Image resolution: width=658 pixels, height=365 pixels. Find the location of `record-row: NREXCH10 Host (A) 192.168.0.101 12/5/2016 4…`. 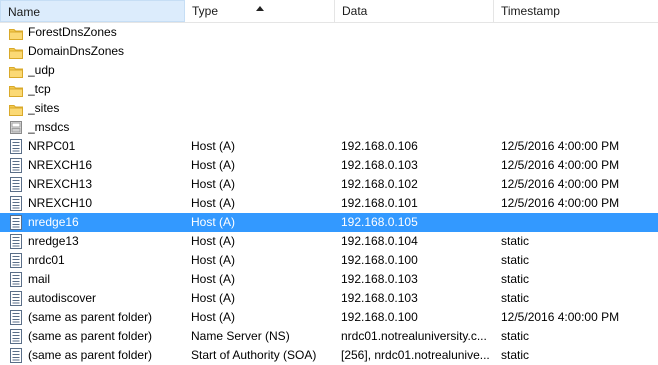

record-row: NREXCH10 Host (A) 192.168.0.101 12/5/2016 4… is located at coordinates (329, 203).